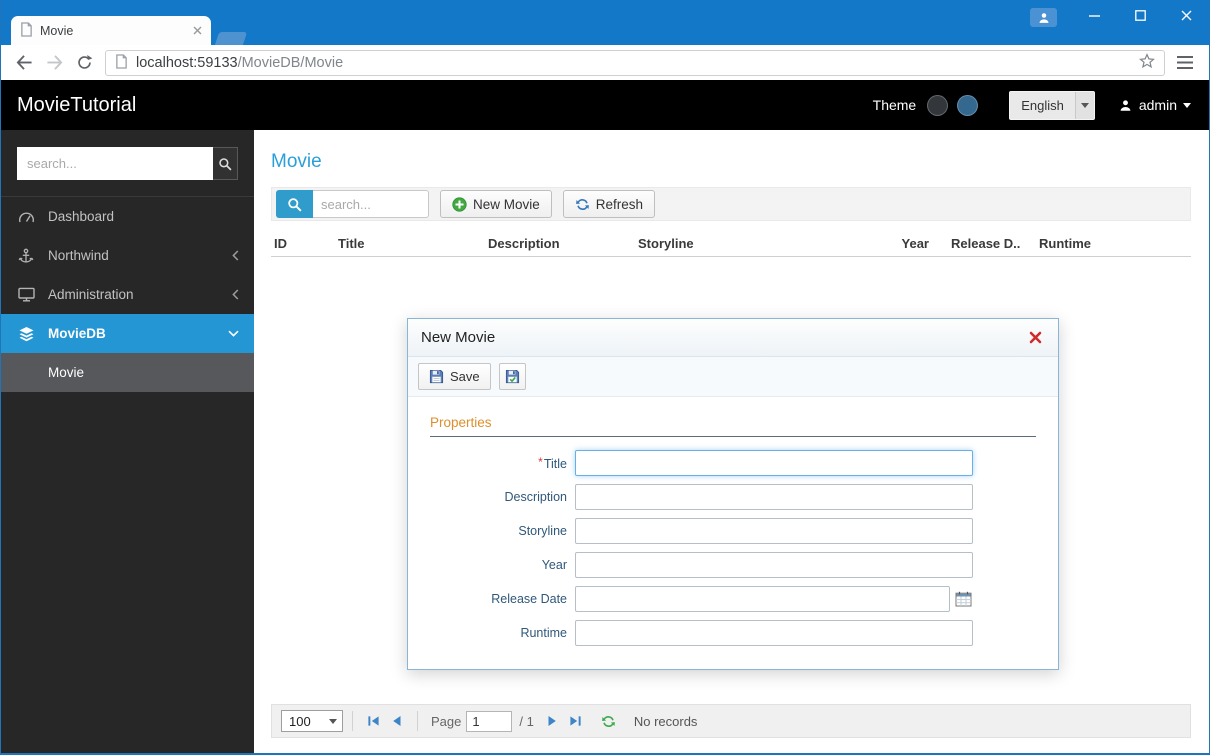 Image resolution: width=1210 pixels, height=755 pixels. I want to click on form-row-storyline: Storyline, so click(733, 531).